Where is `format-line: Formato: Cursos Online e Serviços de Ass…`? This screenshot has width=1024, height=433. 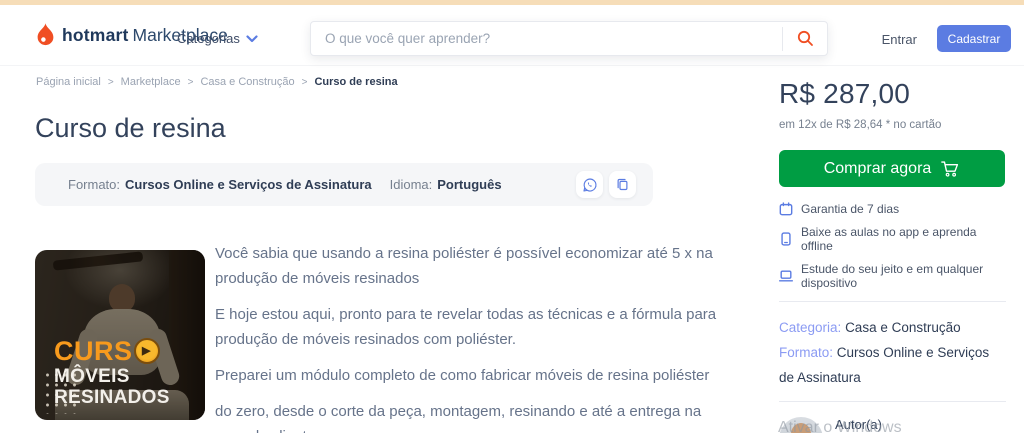
format-line: Formato: Cursos Online e Serviços de Ass… is located at coordinates (892, 365).